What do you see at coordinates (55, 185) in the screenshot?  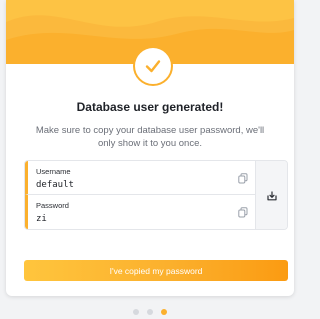 I see `username-value: default` at bounding box center [55, 185].